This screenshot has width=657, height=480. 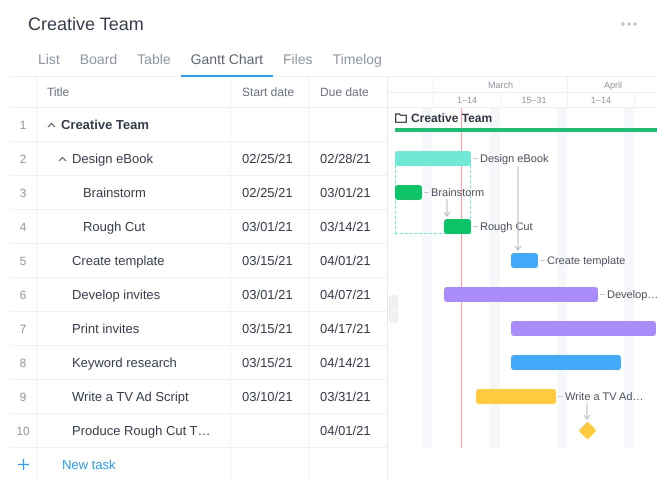 What do you see at coordinates (114, 192) in the screenshot?
I see `task-title: Brainstorm` at bounding box center [114, 192].